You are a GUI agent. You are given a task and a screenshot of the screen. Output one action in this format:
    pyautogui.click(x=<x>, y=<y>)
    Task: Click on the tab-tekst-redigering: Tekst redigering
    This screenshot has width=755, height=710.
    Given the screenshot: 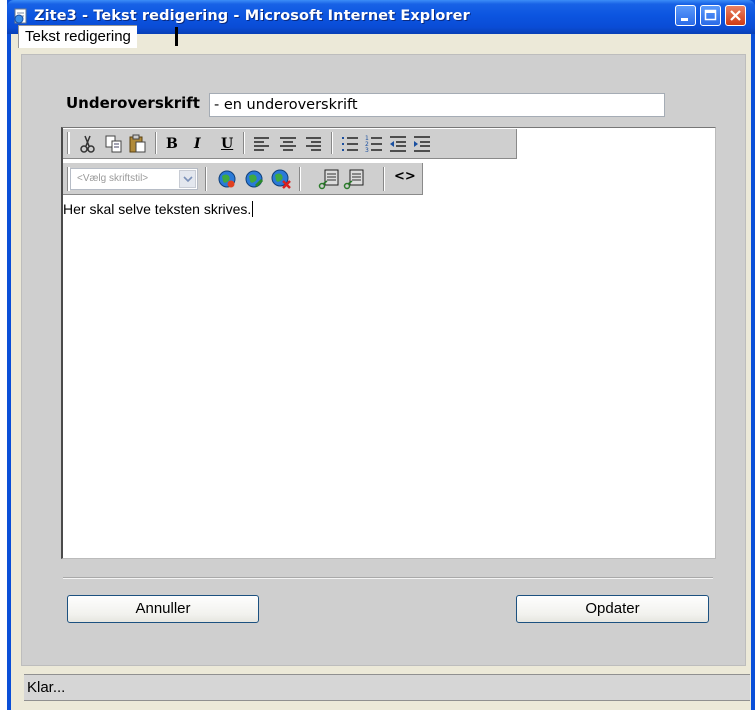 What is the action you would take?
    pyautogui.click(x=77, y=36)
    